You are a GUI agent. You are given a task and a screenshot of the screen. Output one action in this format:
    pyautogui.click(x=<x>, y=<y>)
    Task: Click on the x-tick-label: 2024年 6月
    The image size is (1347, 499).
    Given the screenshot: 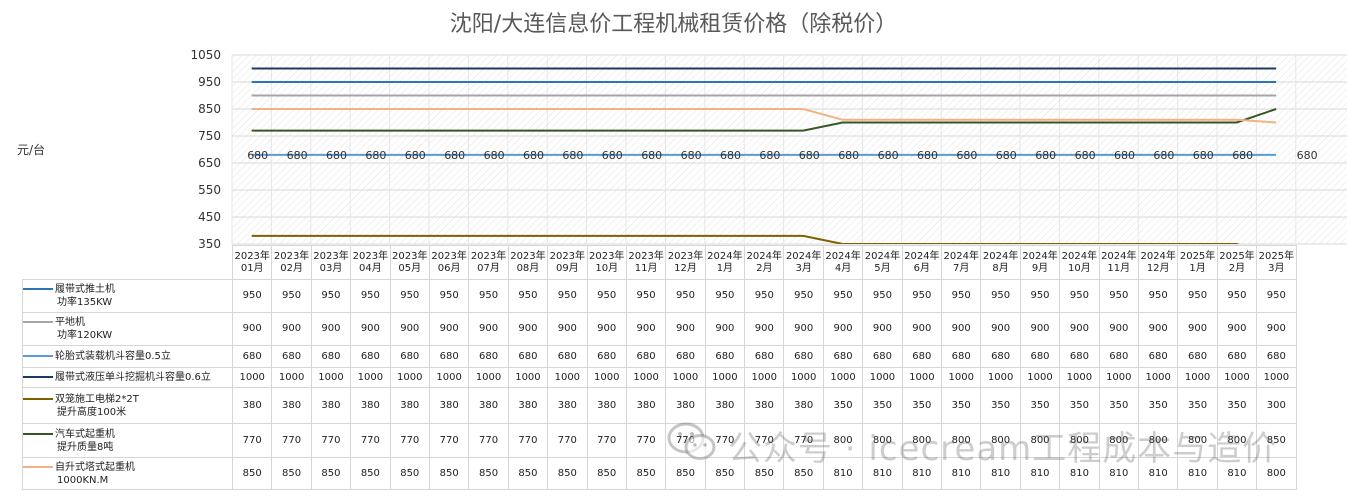 What is the action you would take?
    pyautogui.click(x=922, y=262)
    